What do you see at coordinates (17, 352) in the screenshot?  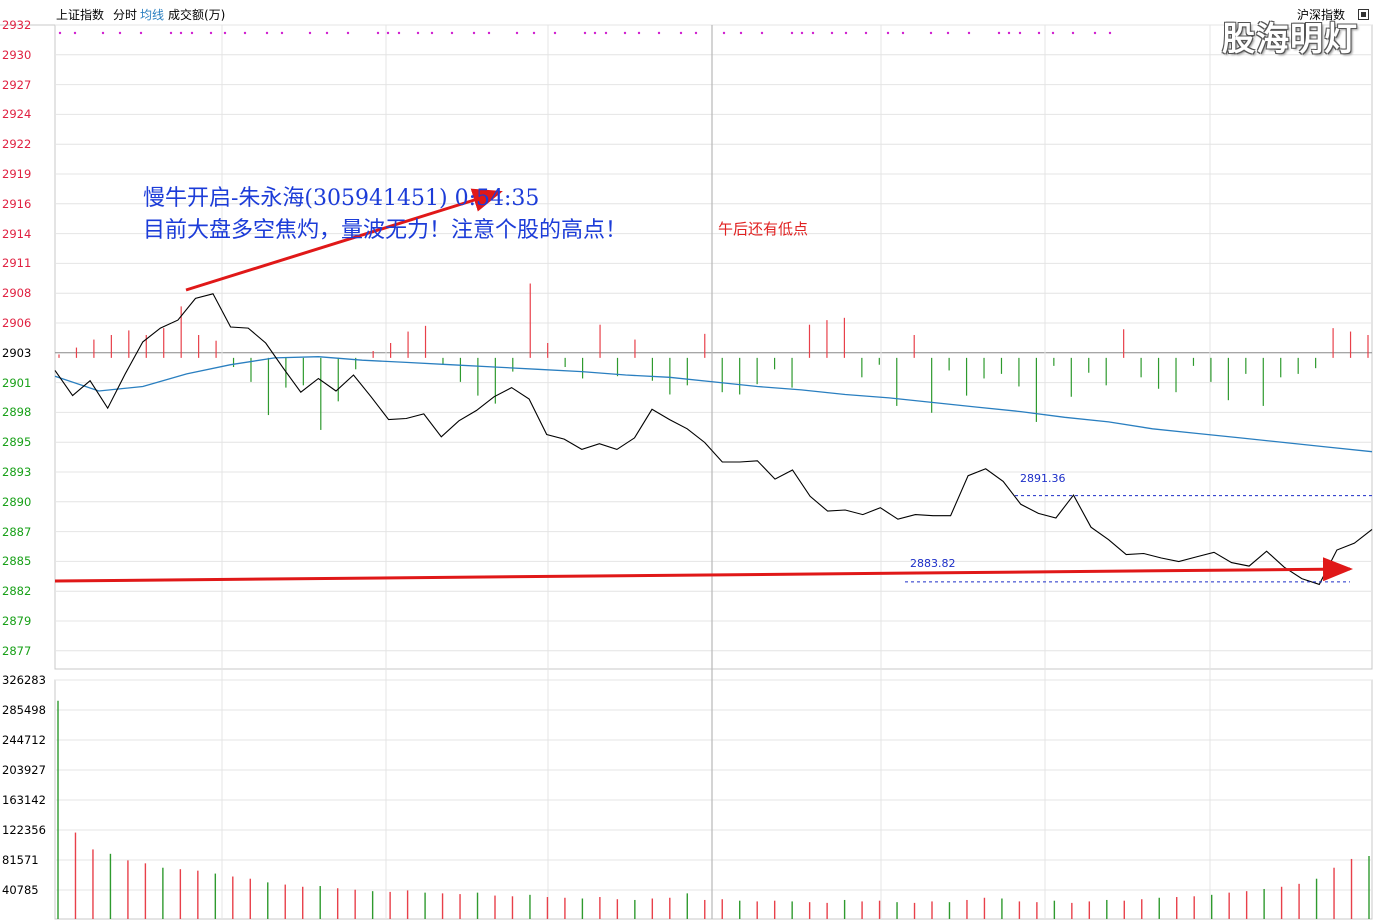 I see `price-tick-label: 2903` at bounding box center [17, 352].